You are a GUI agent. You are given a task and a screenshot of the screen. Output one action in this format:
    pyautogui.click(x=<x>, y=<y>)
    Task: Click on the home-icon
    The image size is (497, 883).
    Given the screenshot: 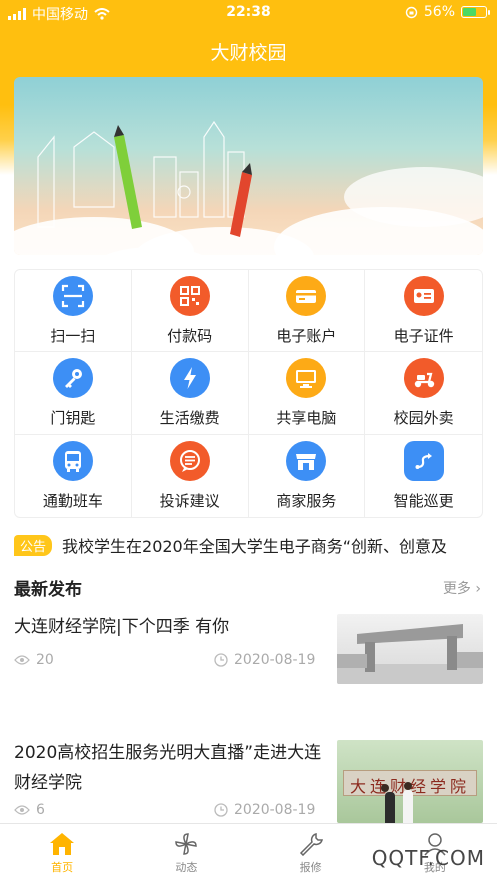 What is the action you would take?
    pyautogui.click(x=62, y=844)
    